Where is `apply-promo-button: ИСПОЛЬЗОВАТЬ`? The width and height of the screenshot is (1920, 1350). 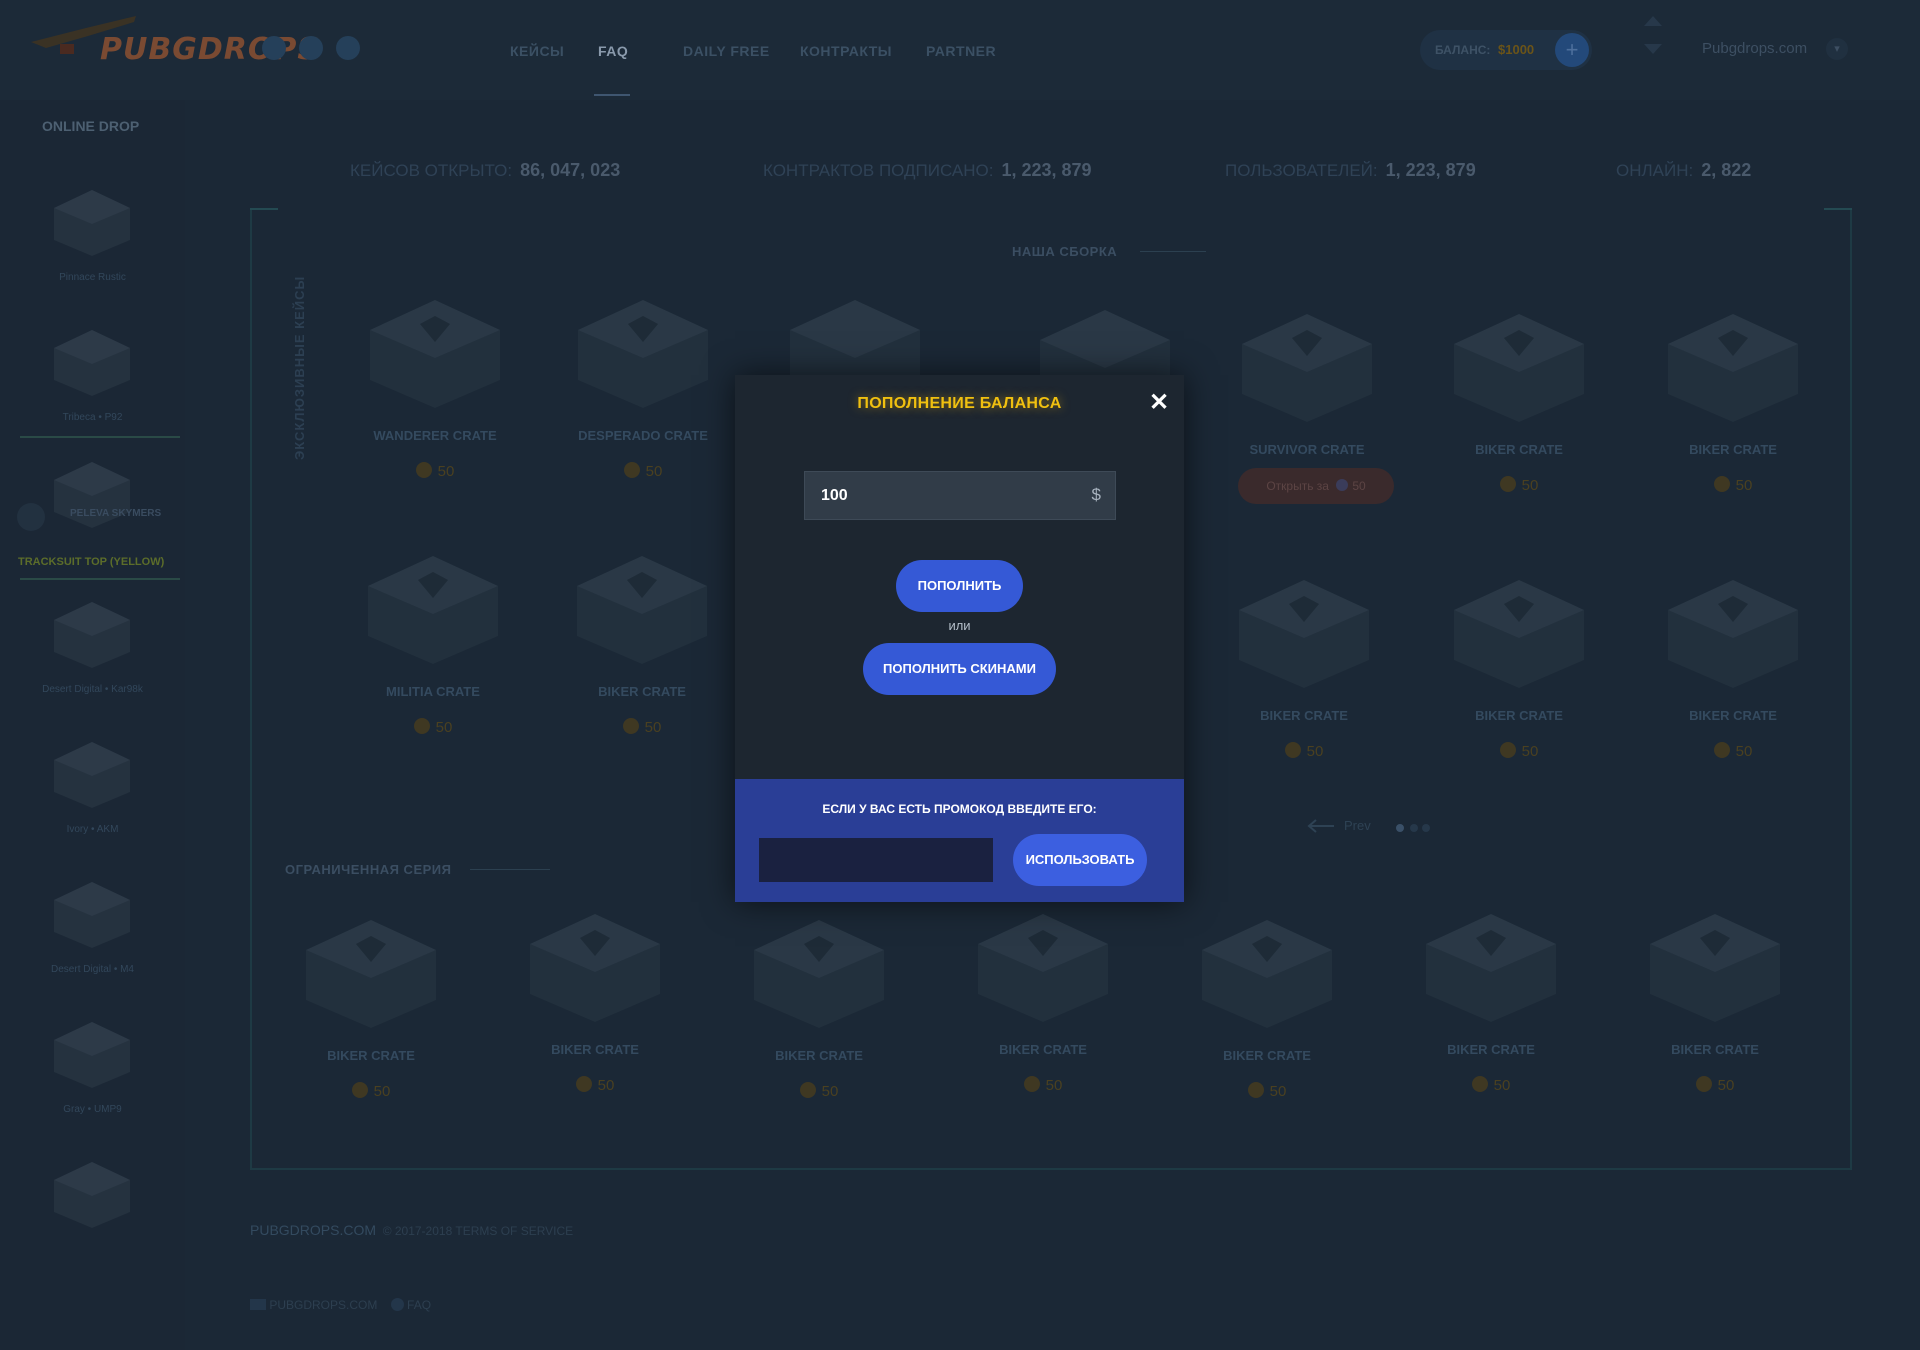
apply-promo-button: ИСПОЛЬЗОВАТЬ is located at coordinates (1080, 860).